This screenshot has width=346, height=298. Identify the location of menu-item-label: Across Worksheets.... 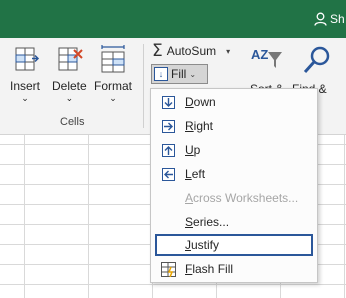
(242, 198).